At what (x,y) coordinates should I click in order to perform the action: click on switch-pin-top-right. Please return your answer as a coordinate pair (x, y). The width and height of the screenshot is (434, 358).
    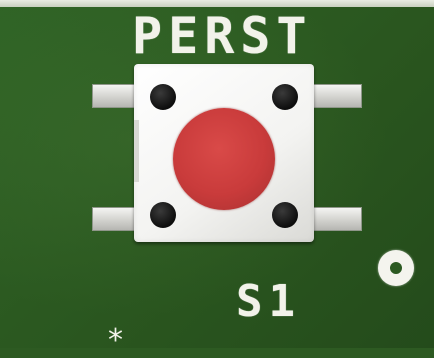
    Looking at the image, I should click on (337, 96).